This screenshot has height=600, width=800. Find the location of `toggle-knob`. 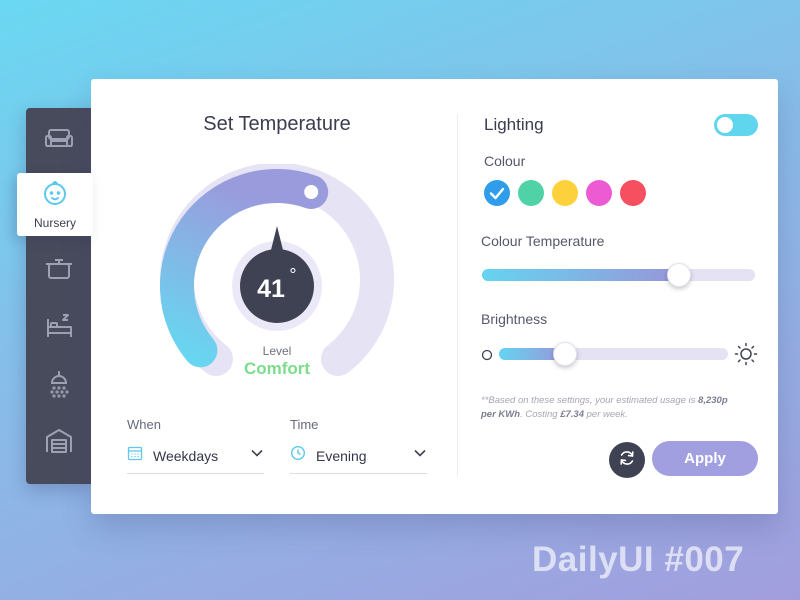

toggle-knob is located at coordinates (725, 125).